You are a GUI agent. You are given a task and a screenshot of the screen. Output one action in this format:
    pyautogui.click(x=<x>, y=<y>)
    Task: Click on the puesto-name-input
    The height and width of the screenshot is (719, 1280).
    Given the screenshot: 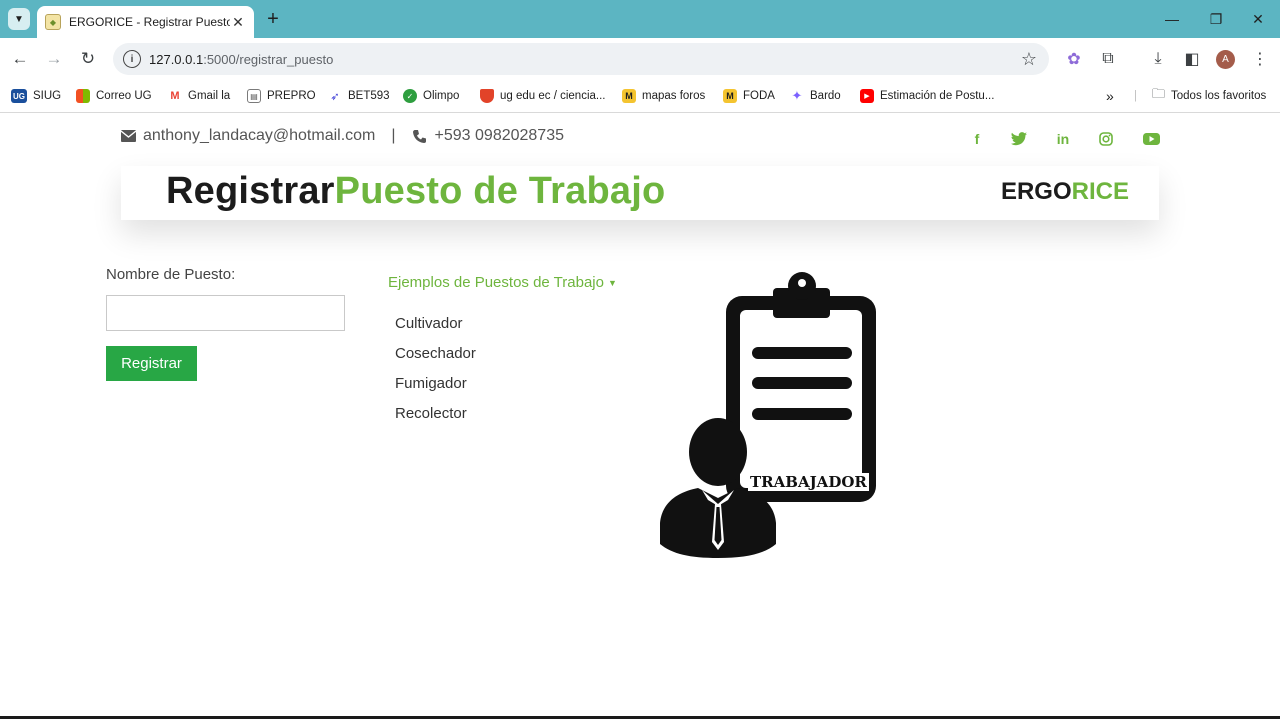 What is the action you would take?
    pyautogui.click(x=225, y=313)
    